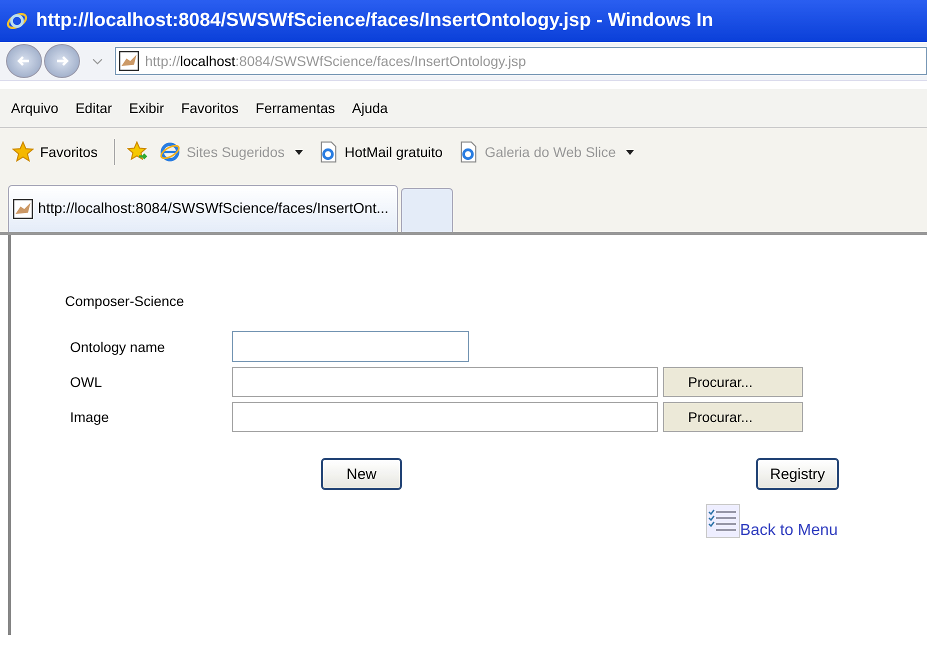 The height and width of the screenshot is (667, 927). I want to click on checklist-icon, so click(723, 521).